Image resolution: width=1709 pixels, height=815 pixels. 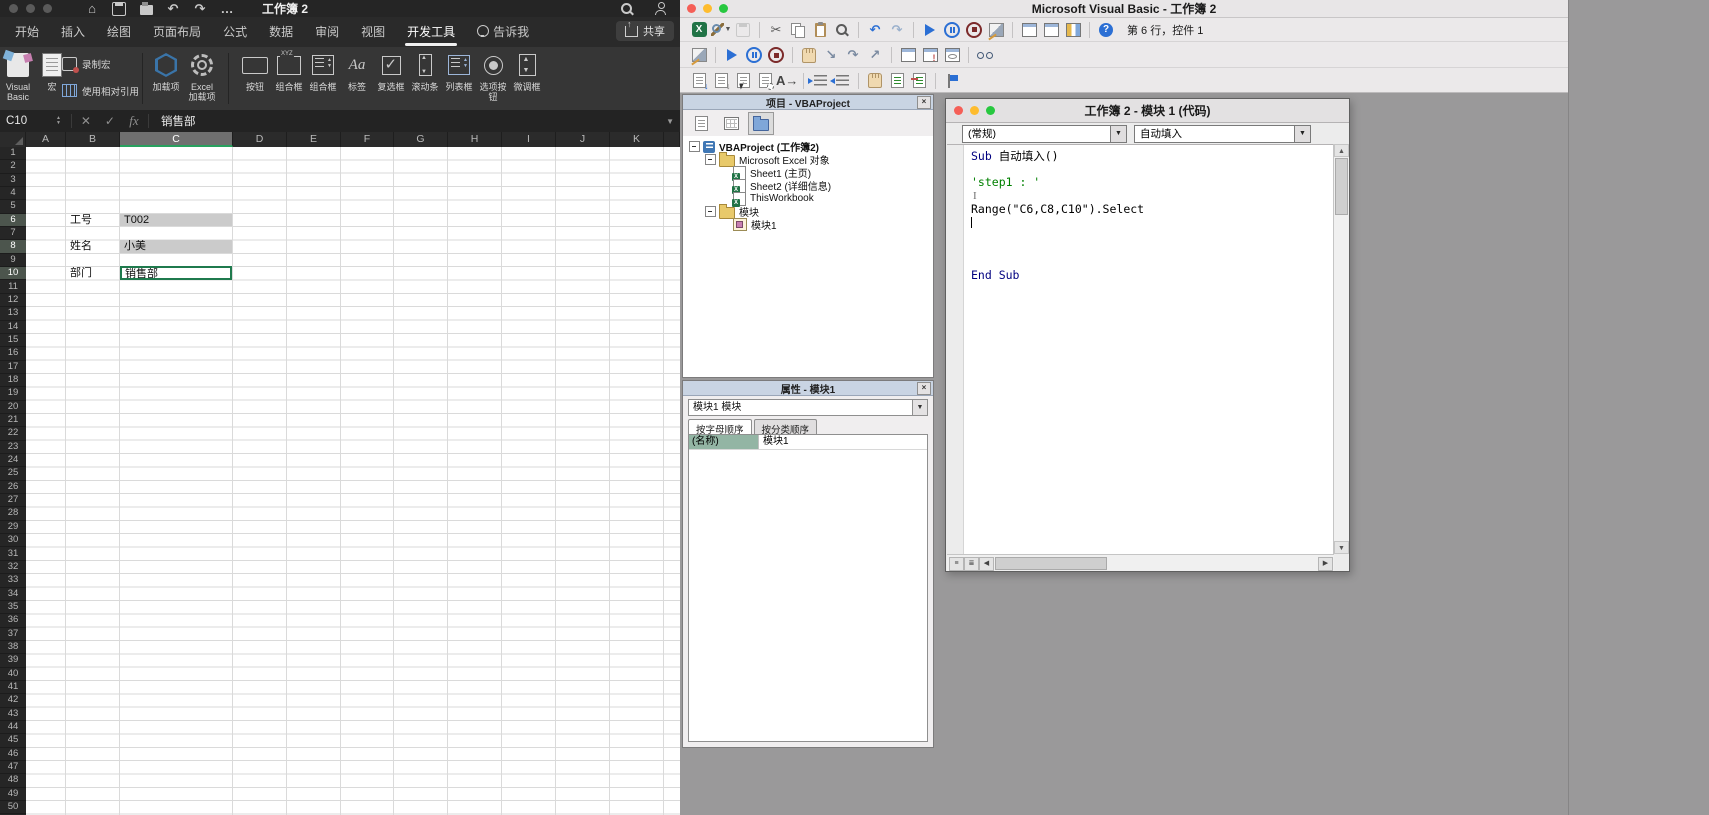 What do you see at coordinates (13, 528) in the screenshot?
I see `row-header-29: 29` at bounding box center [13, 528].